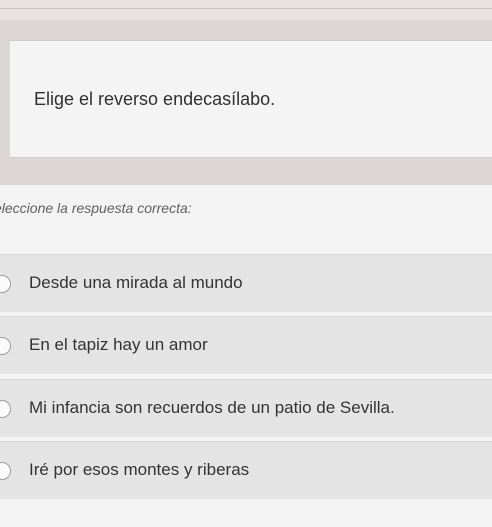 The height and width of the screenshot is (527, 492). I want to click on answer-option-2: En el tapiz hay un amor, so click(246, 345).